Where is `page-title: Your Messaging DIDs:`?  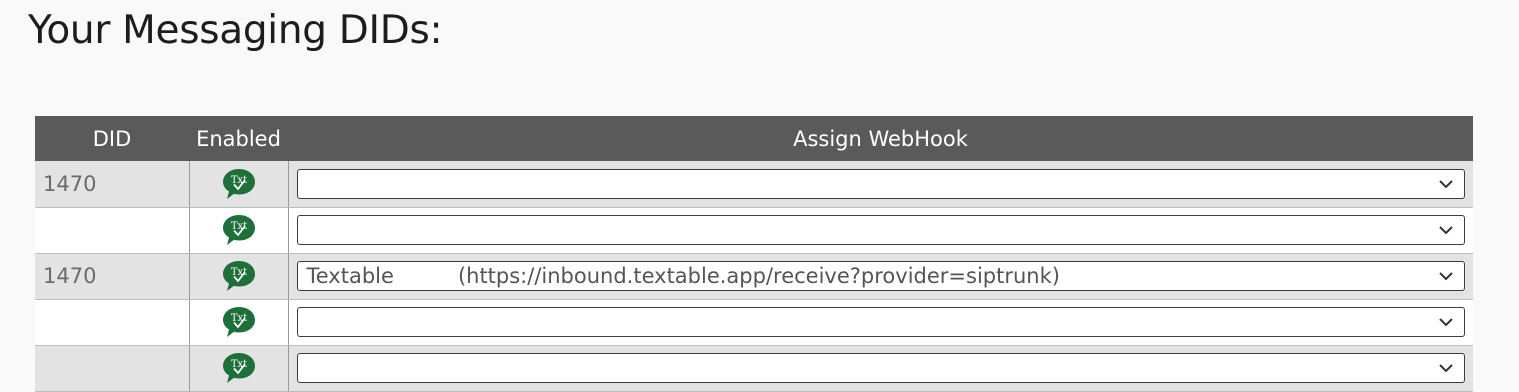
page-title: Your Messaging DIDs: is located at coordinates (235, 30).